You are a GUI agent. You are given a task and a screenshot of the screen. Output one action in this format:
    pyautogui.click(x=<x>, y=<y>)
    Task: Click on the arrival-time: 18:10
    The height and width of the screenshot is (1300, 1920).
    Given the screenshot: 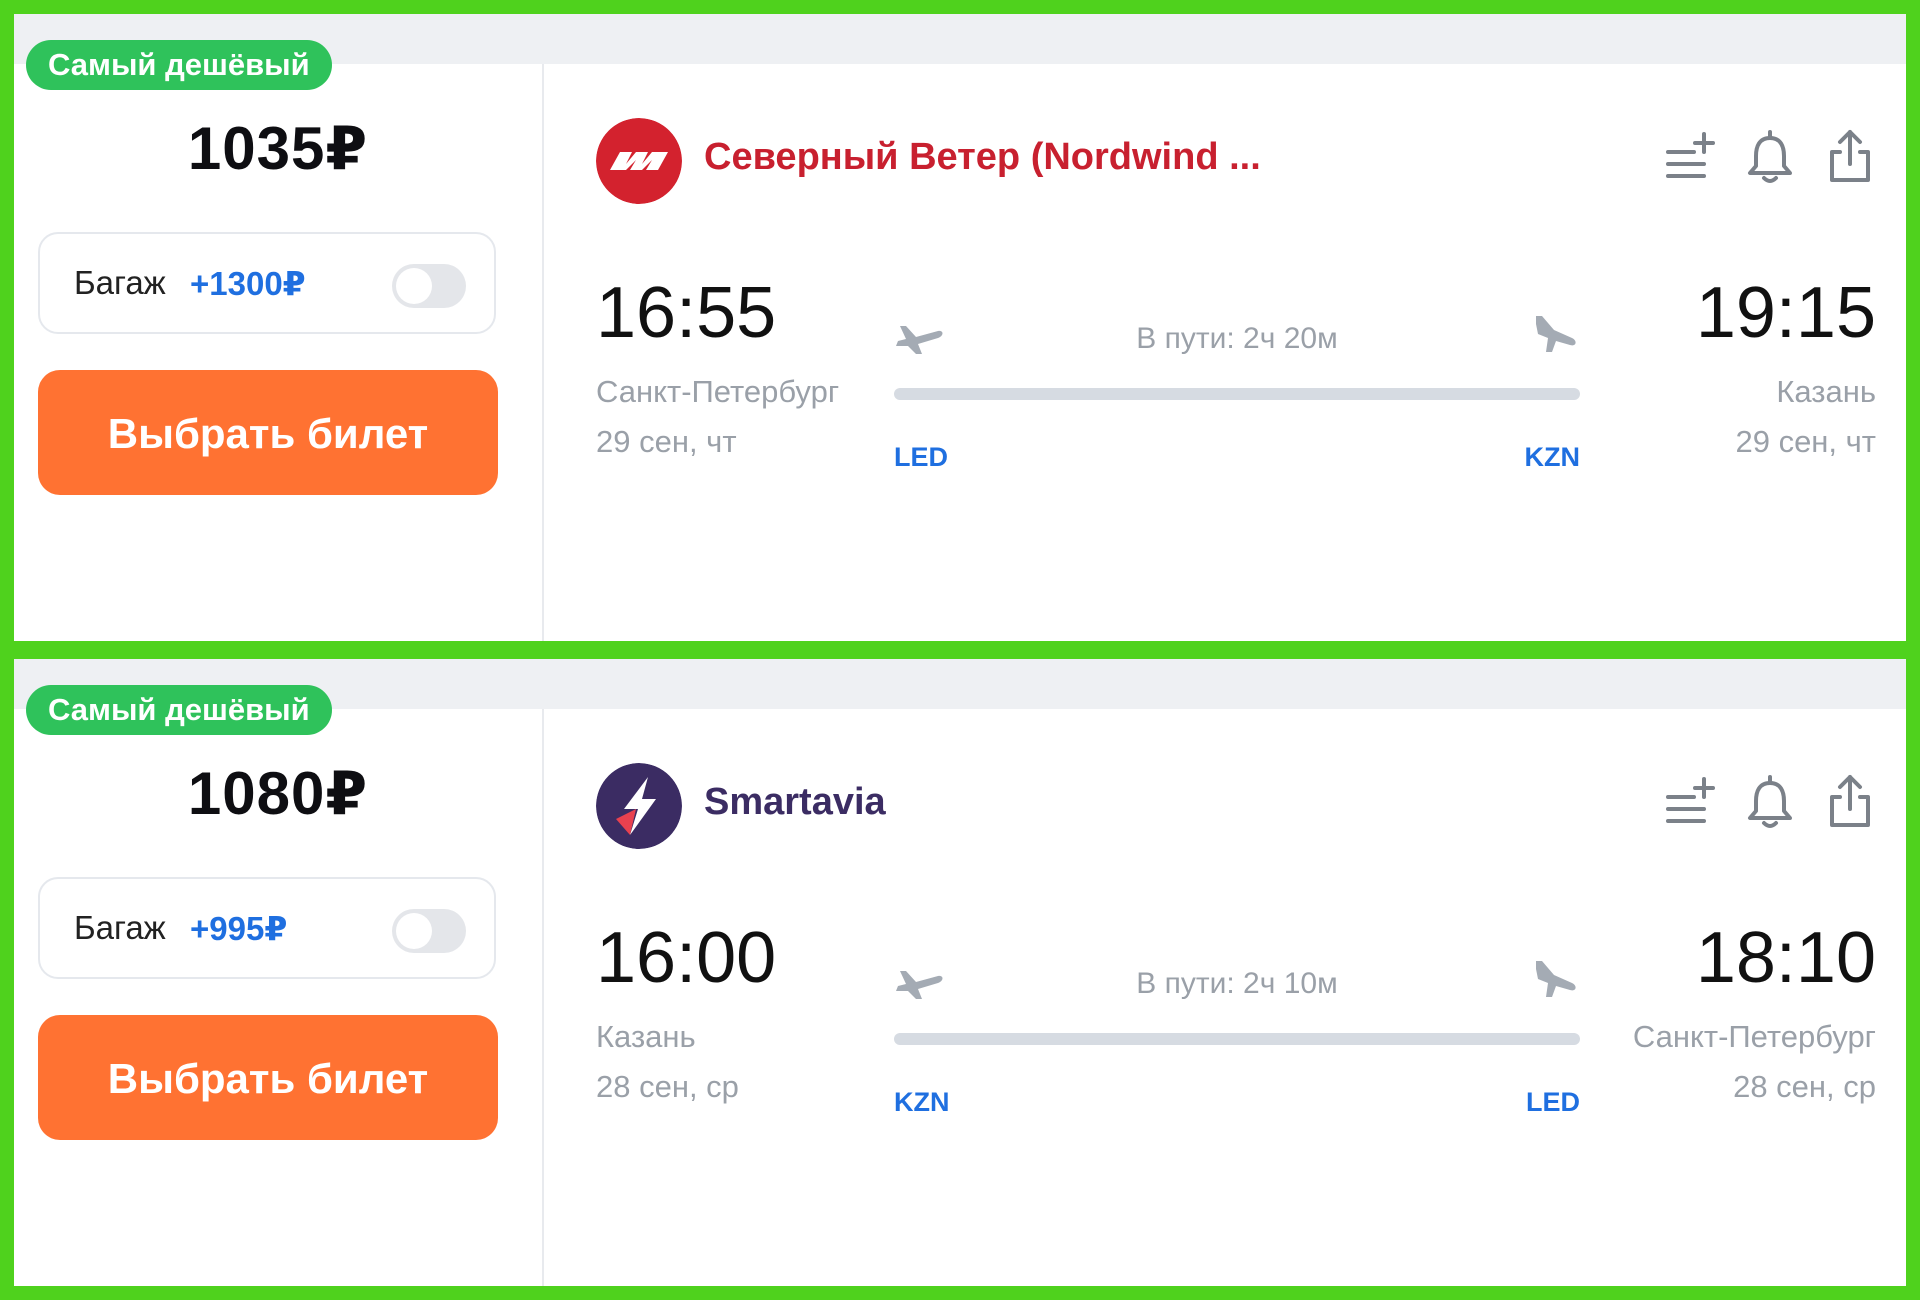 What is the action you would take?
    pyautogui.click(x=1785, y=958)
    